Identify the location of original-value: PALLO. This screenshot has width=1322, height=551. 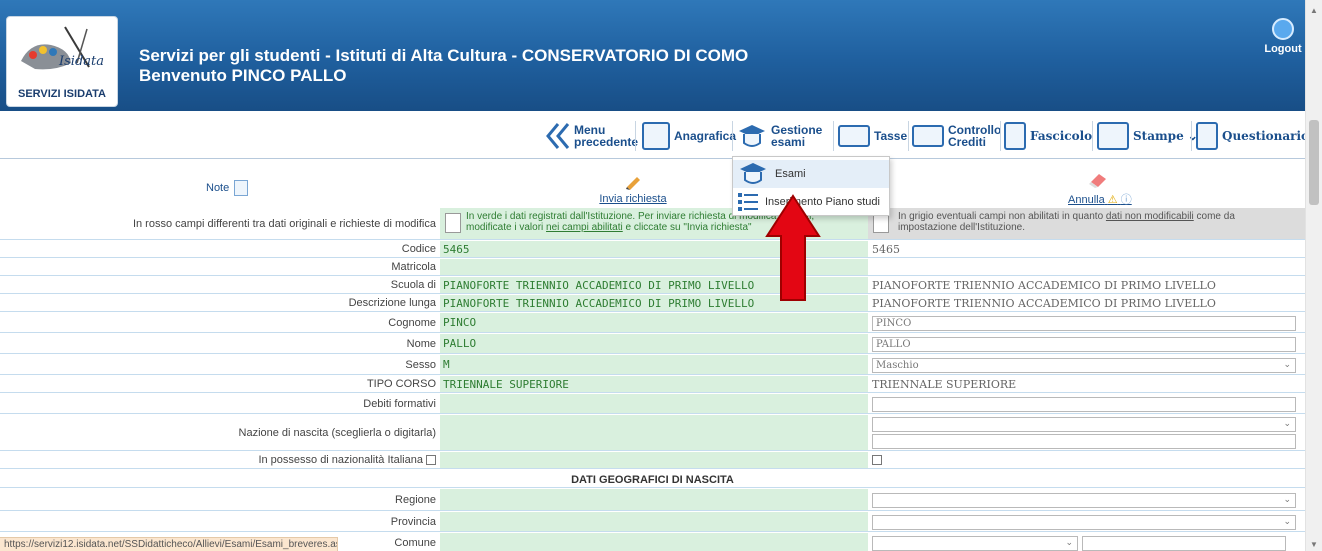
(654, 343).